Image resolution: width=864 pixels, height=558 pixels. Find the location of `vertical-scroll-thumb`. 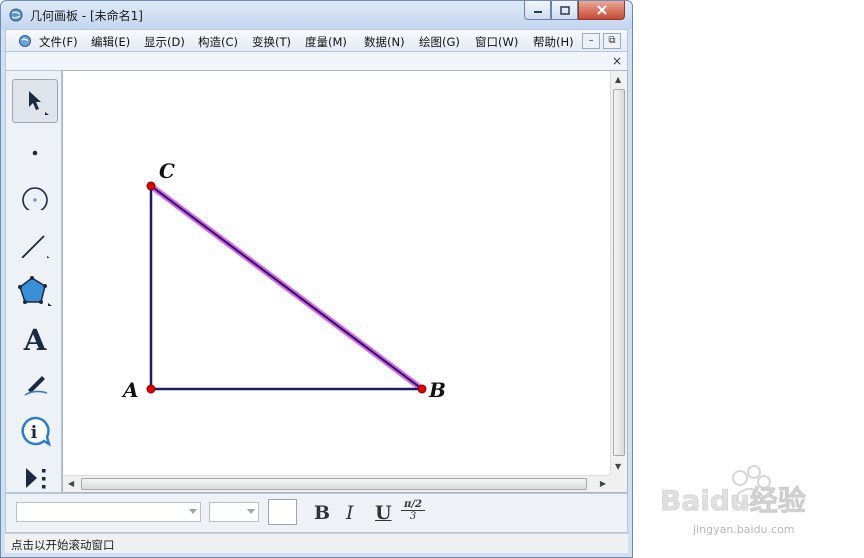

vertical-scroll-thumb is located at coordinates (619, 272).